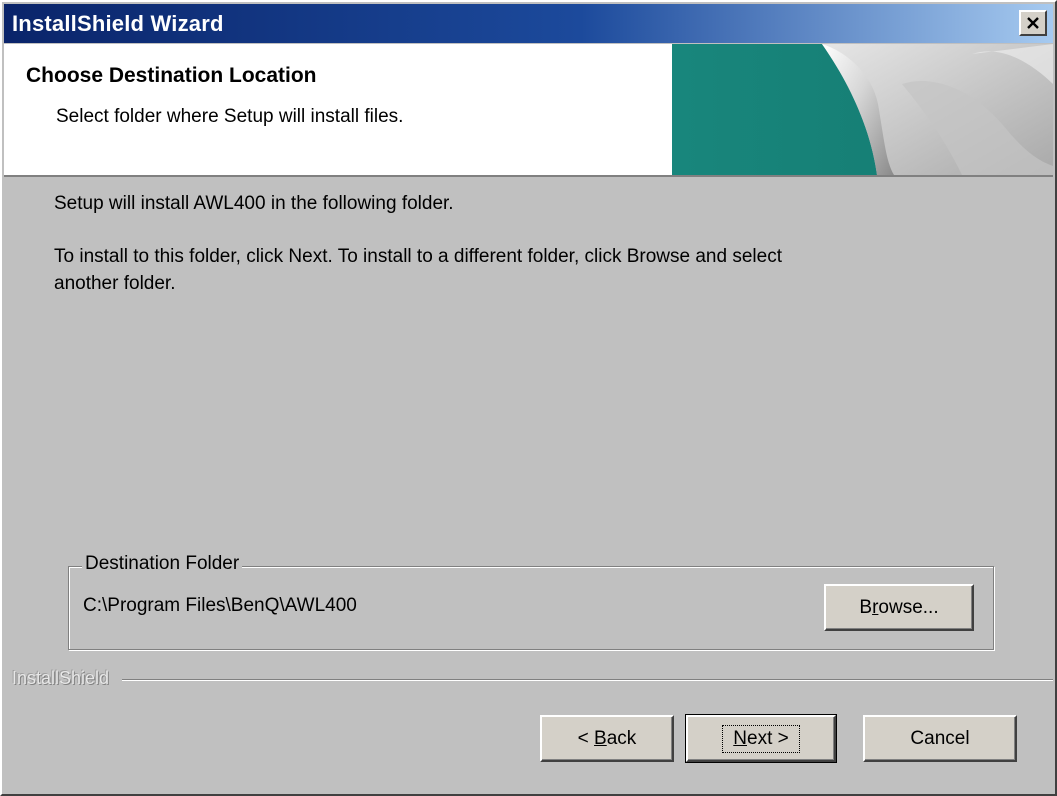 This screenshot has height=796, width=1057. I want to click on back-button: < Back, so click(607, 738).